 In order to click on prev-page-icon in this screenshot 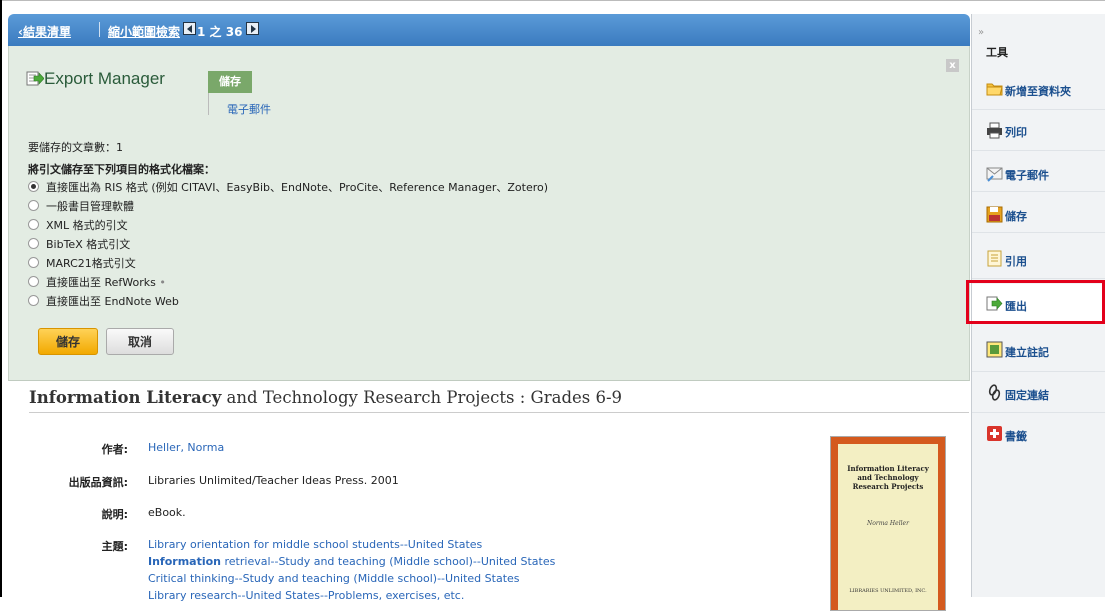, I will do `click(189, 28)`.